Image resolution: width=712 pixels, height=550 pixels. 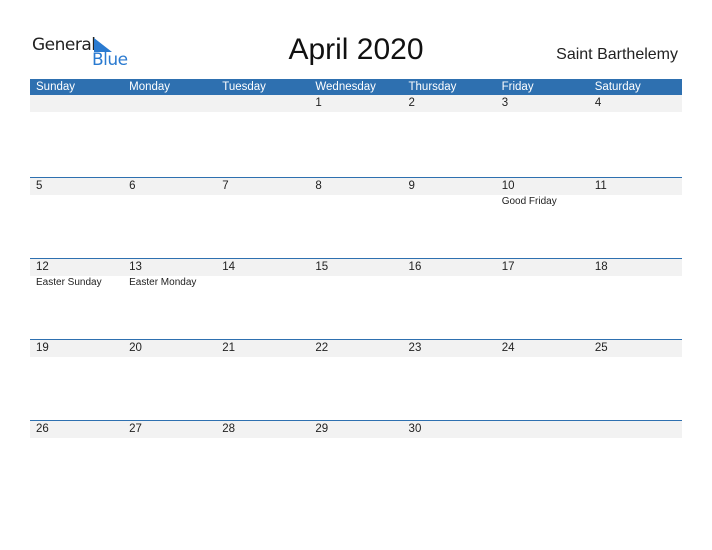 I want to click on day-cell: 15, so click(x=355, y=299).